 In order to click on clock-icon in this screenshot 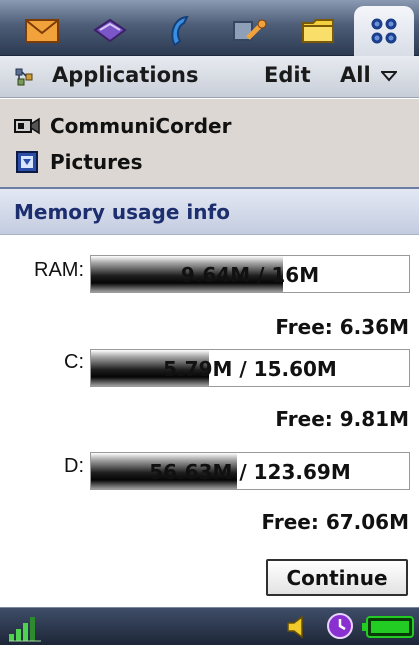, I will do `click(340, 626)`.